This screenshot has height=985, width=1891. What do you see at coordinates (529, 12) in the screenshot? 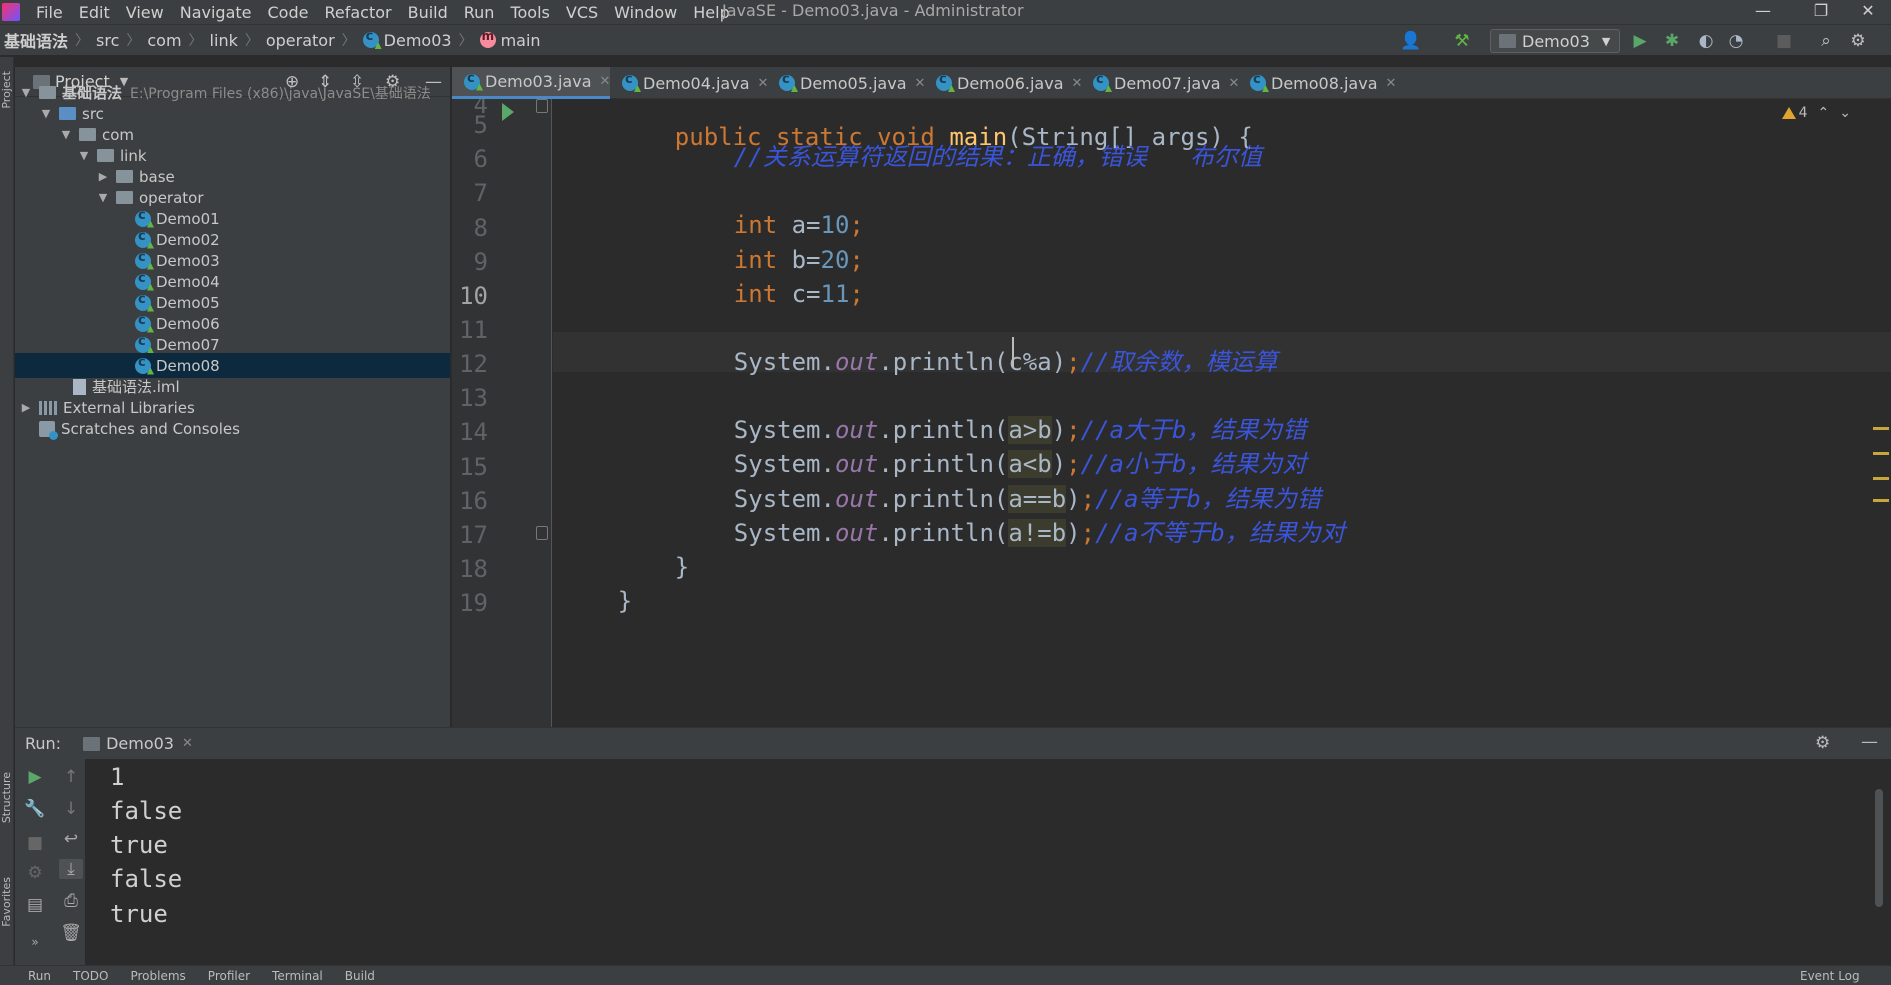
I see `menu-tools: Tools` at bounding box center [529, 12].